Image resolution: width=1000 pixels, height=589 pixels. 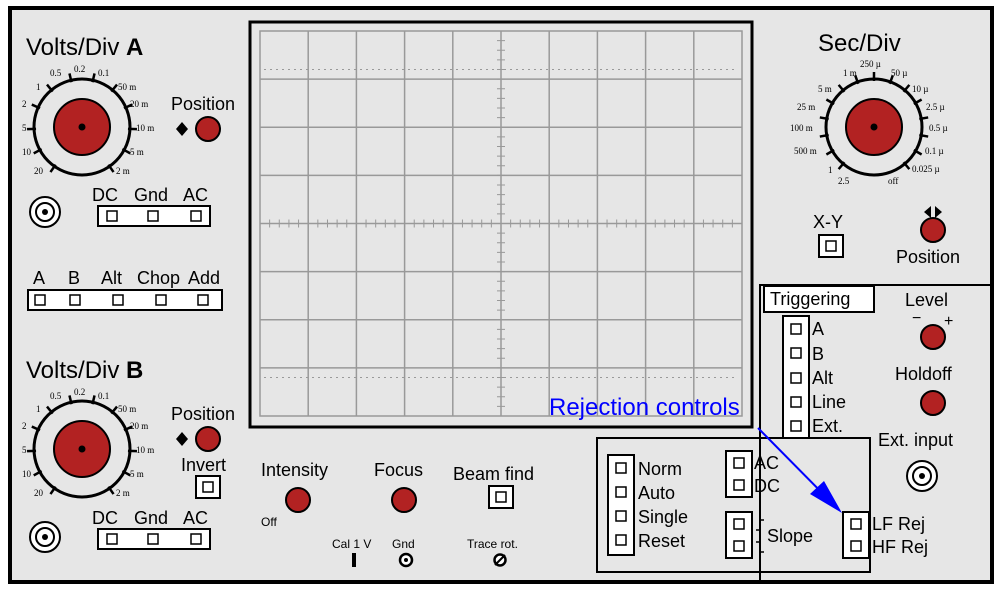 I want to click on channel-b-title: Volts/Div B, so click(x=84, y=370).